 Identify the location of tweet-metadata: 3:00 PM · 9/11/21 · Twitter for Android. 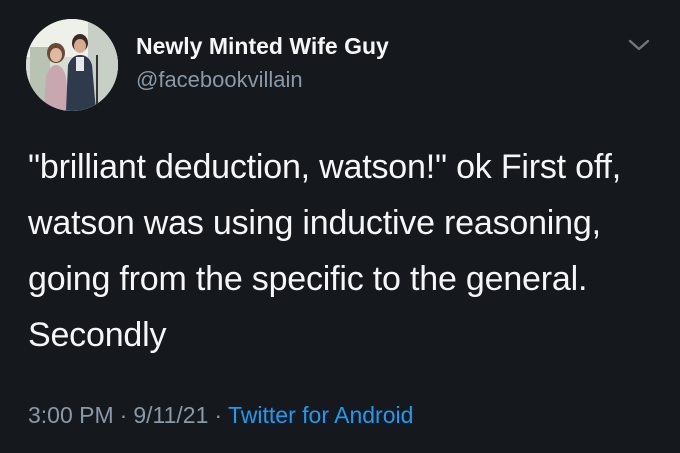
(220, 415).